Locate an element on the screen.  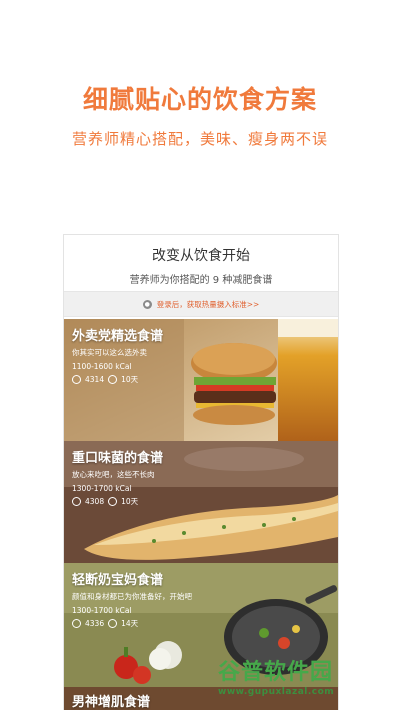
plan-duration: 14天 is located at coordinates (130, 623).